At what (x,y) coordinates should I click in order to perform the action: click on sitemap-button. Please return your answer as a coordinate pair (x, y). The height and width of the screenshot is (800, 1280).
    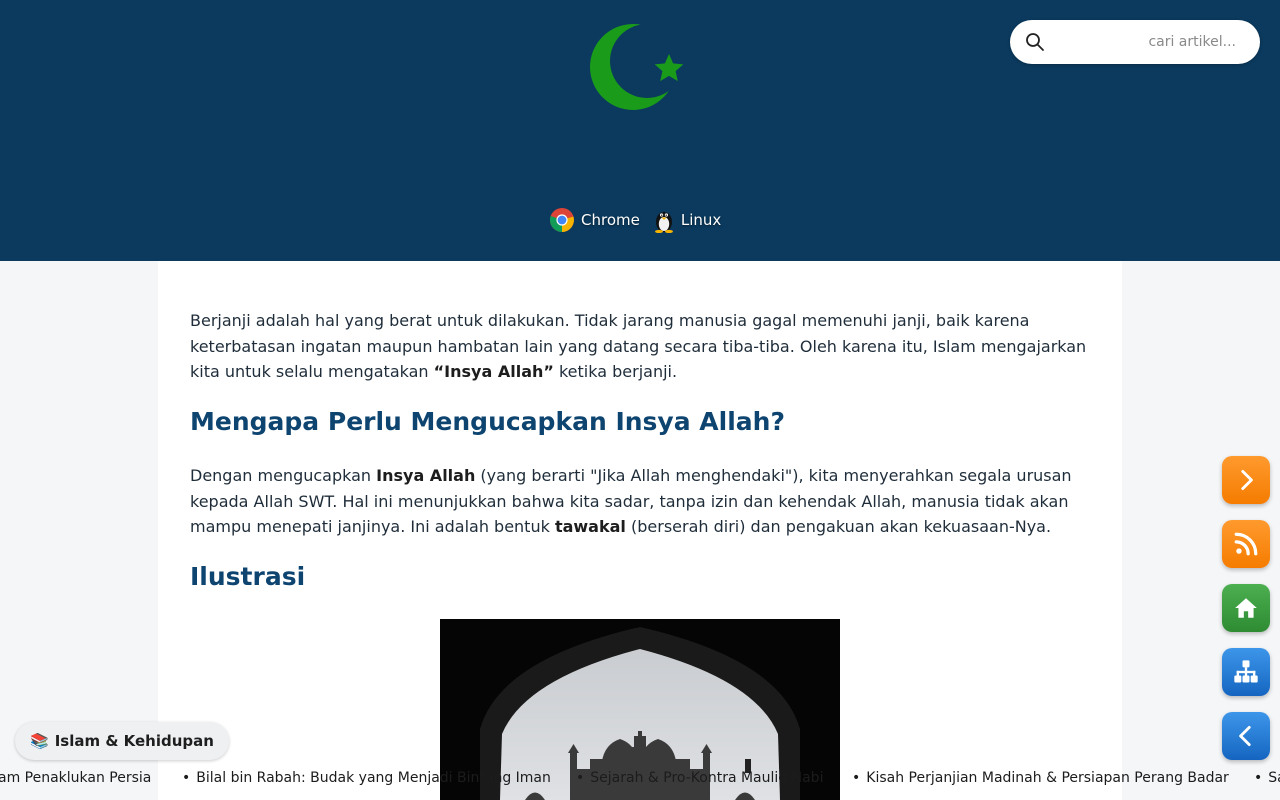
    Looking at the image, I should click on (1246, 672).